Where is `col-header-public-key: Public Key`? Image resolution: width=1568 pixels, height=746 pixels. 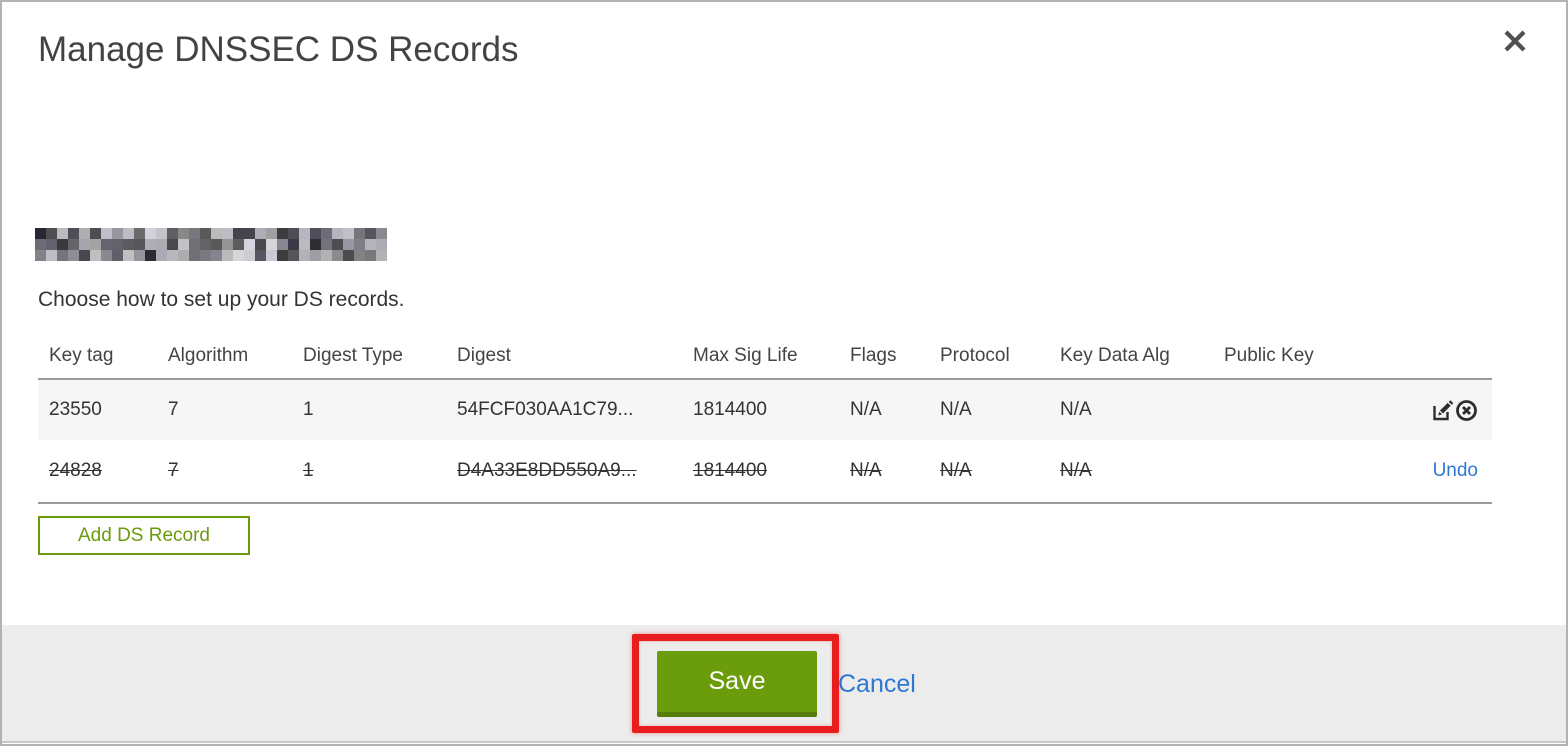
col-header-public-key: Public Key is located at coordinates (1324, 356).